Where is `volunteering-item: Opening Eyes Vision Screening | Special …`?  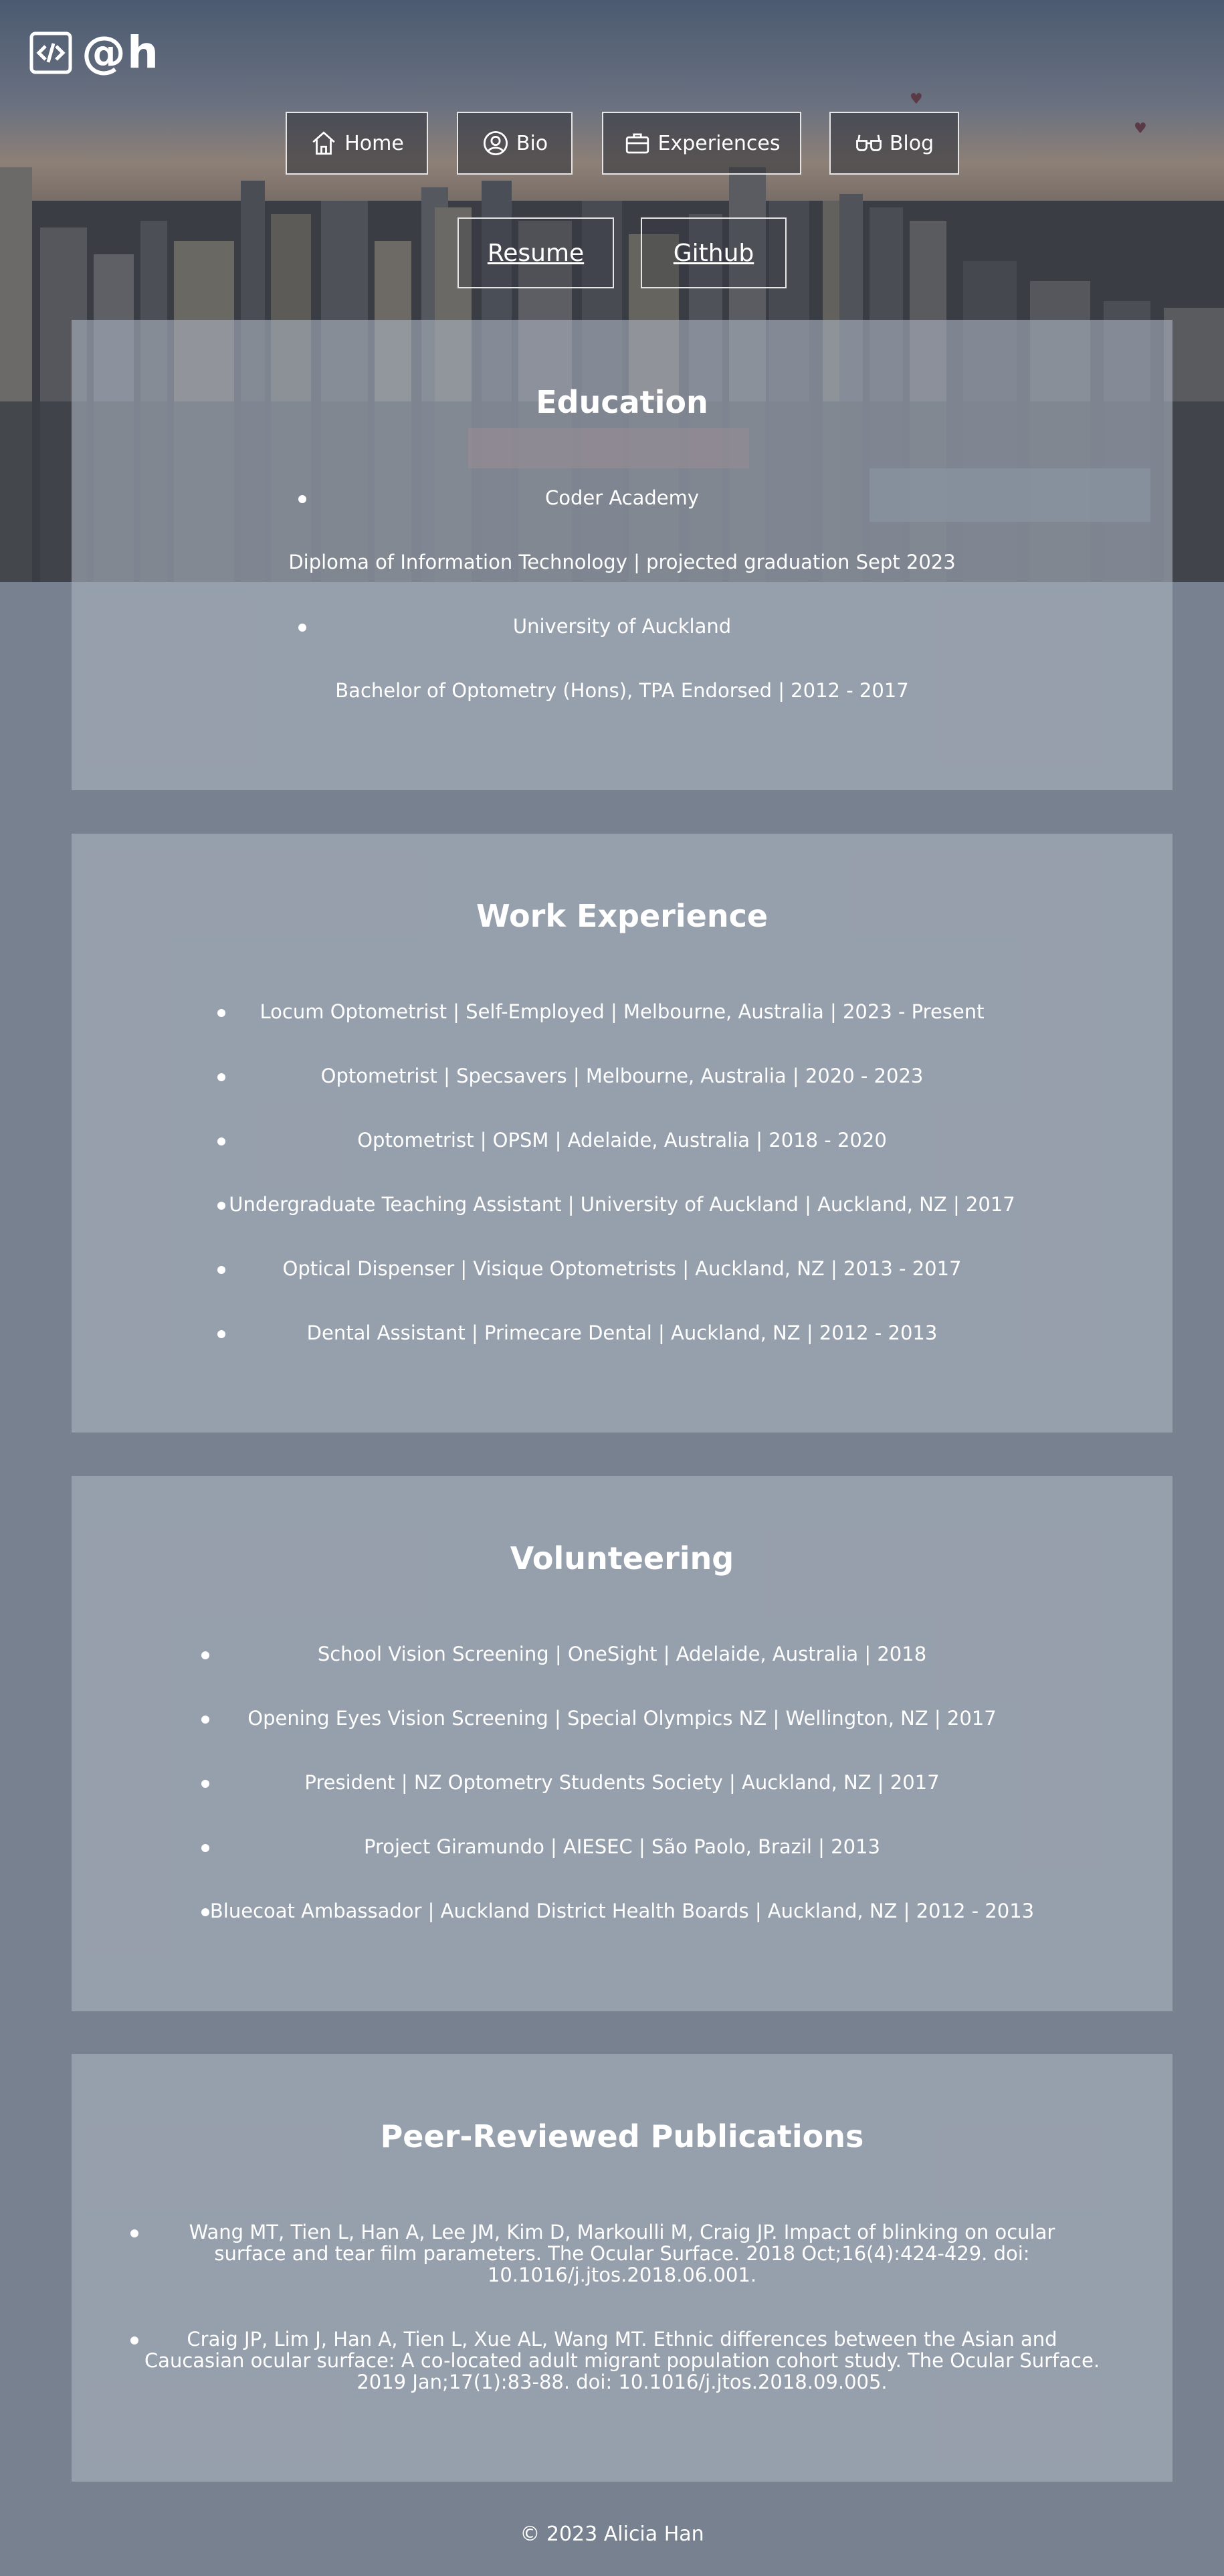
volunteering-item: Opening Eyes Vision Screening | Special … is located at coordinates (622, 1718).